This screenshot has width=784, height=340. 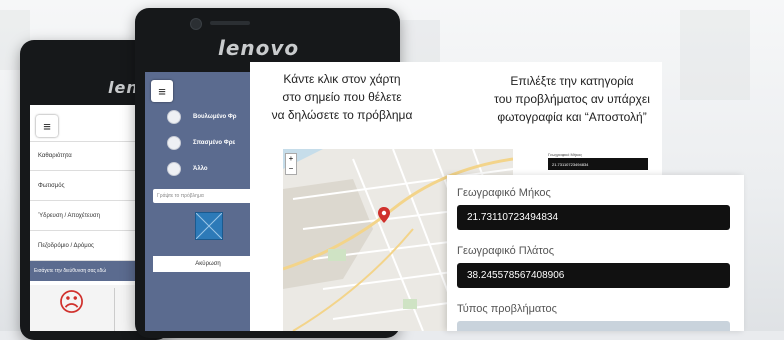 I want to click on latitude-field: 38.245578567408906, so click(x=593, y=275).